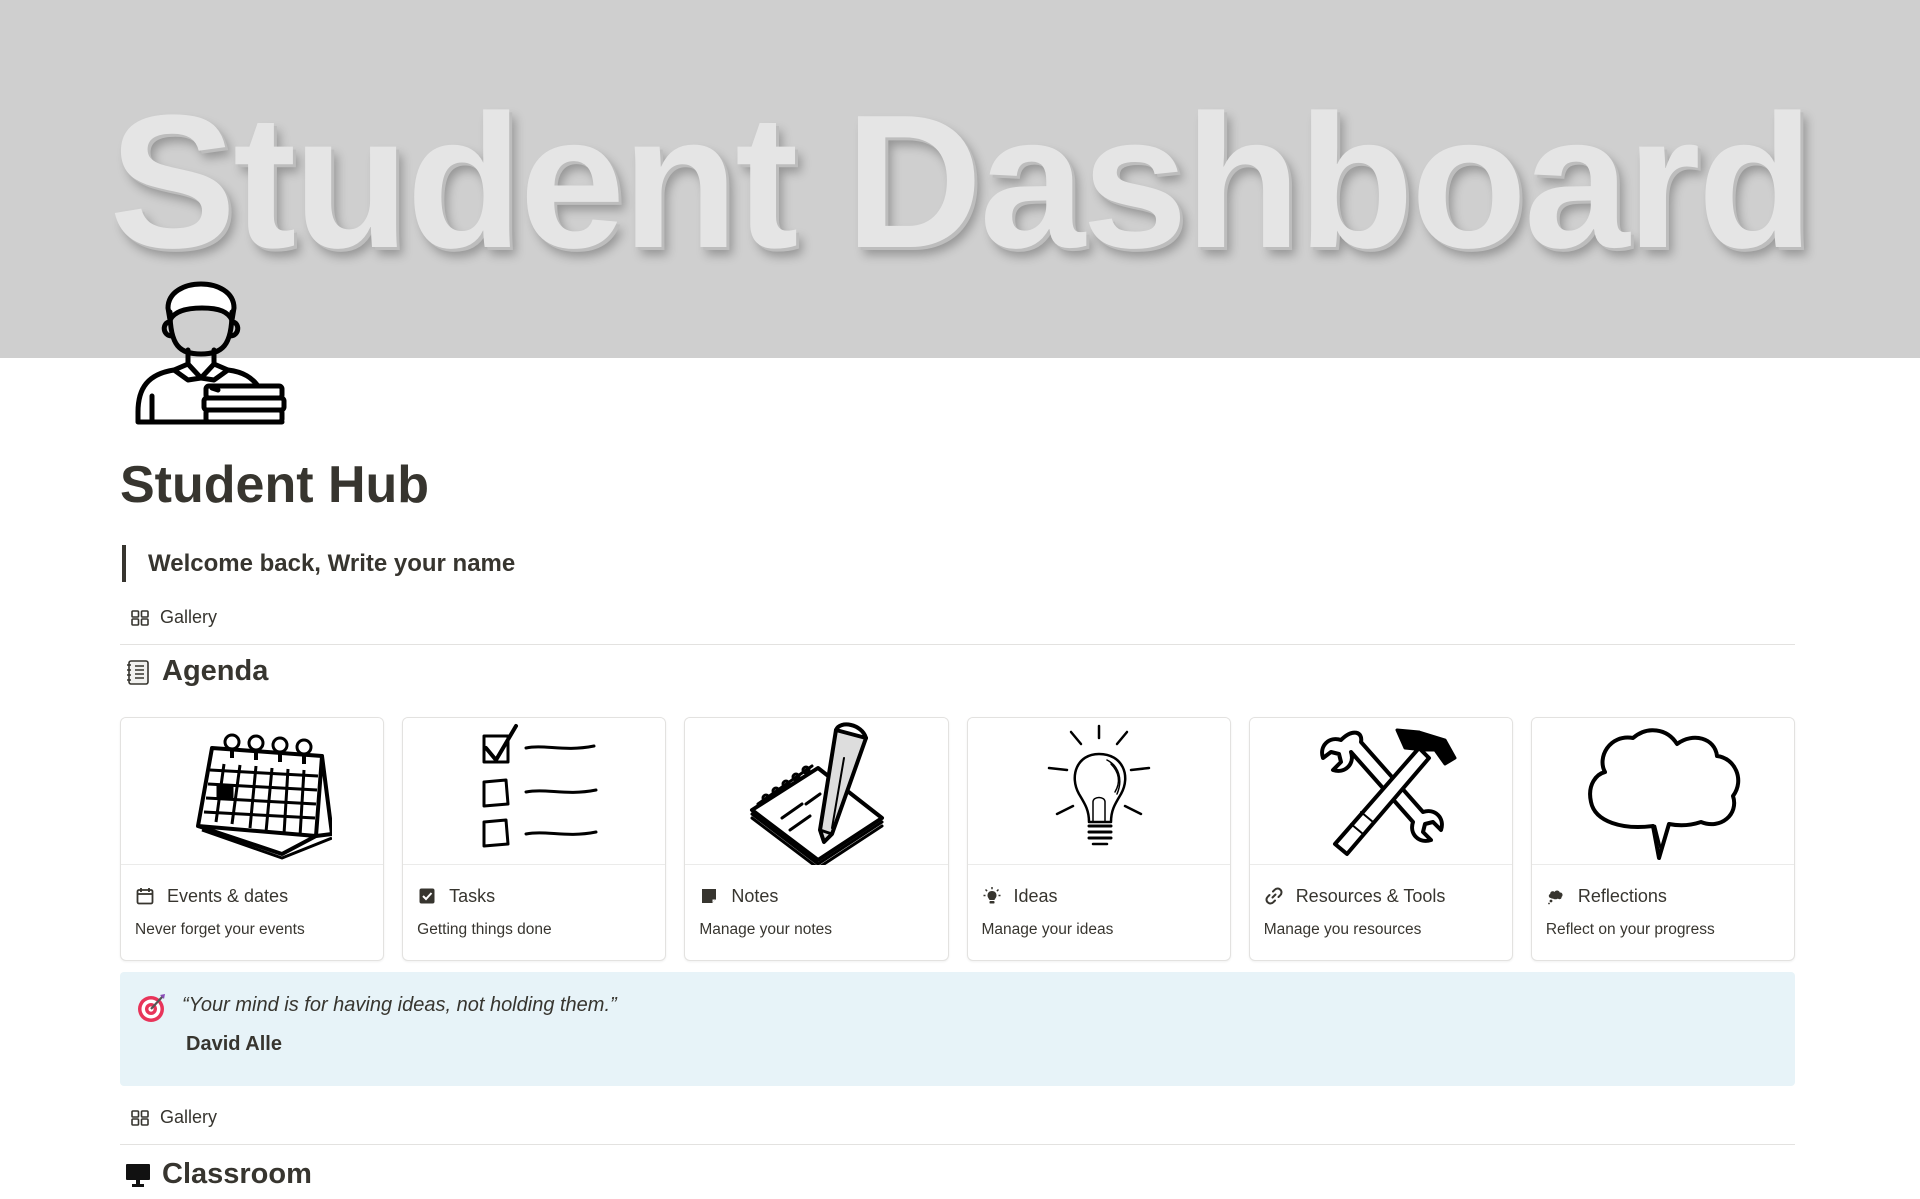  Describe the element at coordinates (220, 929) in the screenshot. I see `card-description: Never forget your events` at that location.